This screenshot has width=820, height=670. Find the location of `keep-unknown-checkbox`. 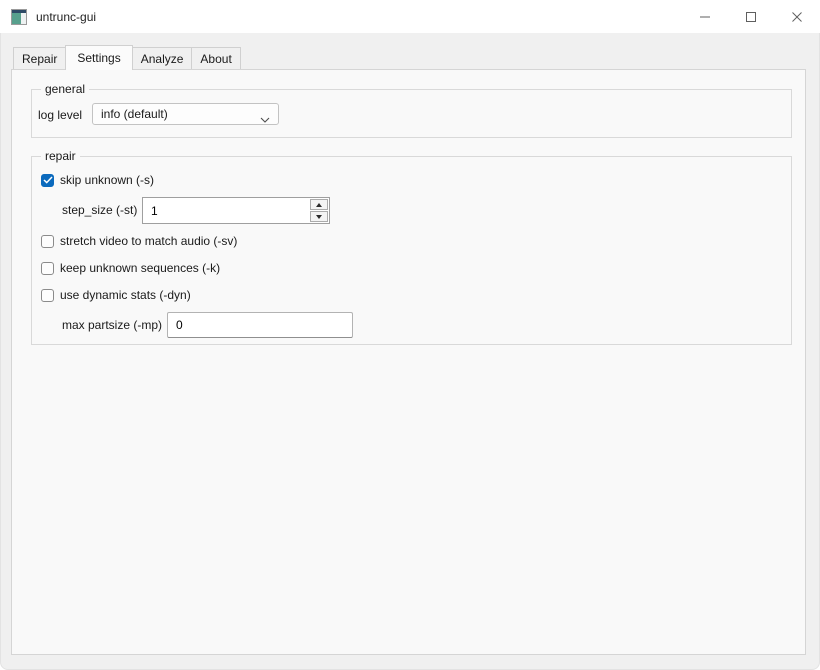

keep-unknown-checkbox is located at coordinates (47, 268).